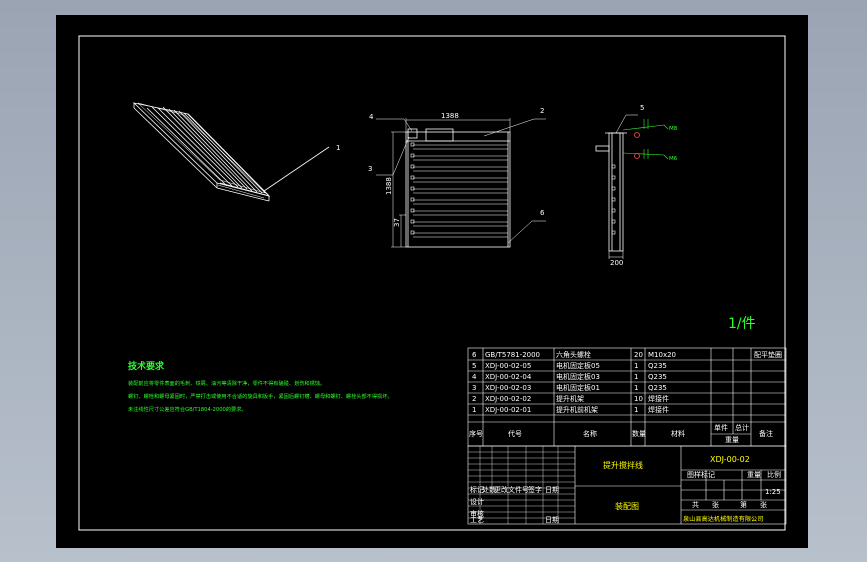 The width and height of the screenshot is (867, 562). I want to click on balloon-1: 1, so click(338, 148).